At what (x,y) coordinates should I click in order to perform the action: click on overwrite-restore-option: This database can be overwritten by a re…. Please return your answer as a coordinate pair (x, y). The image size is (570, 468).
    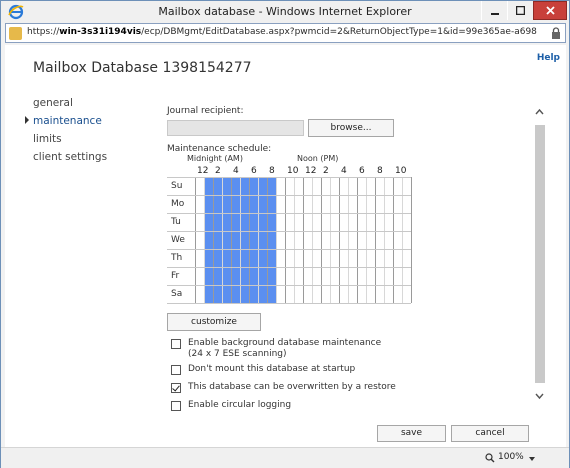
    Looking at the image, I should click on (284, 387).